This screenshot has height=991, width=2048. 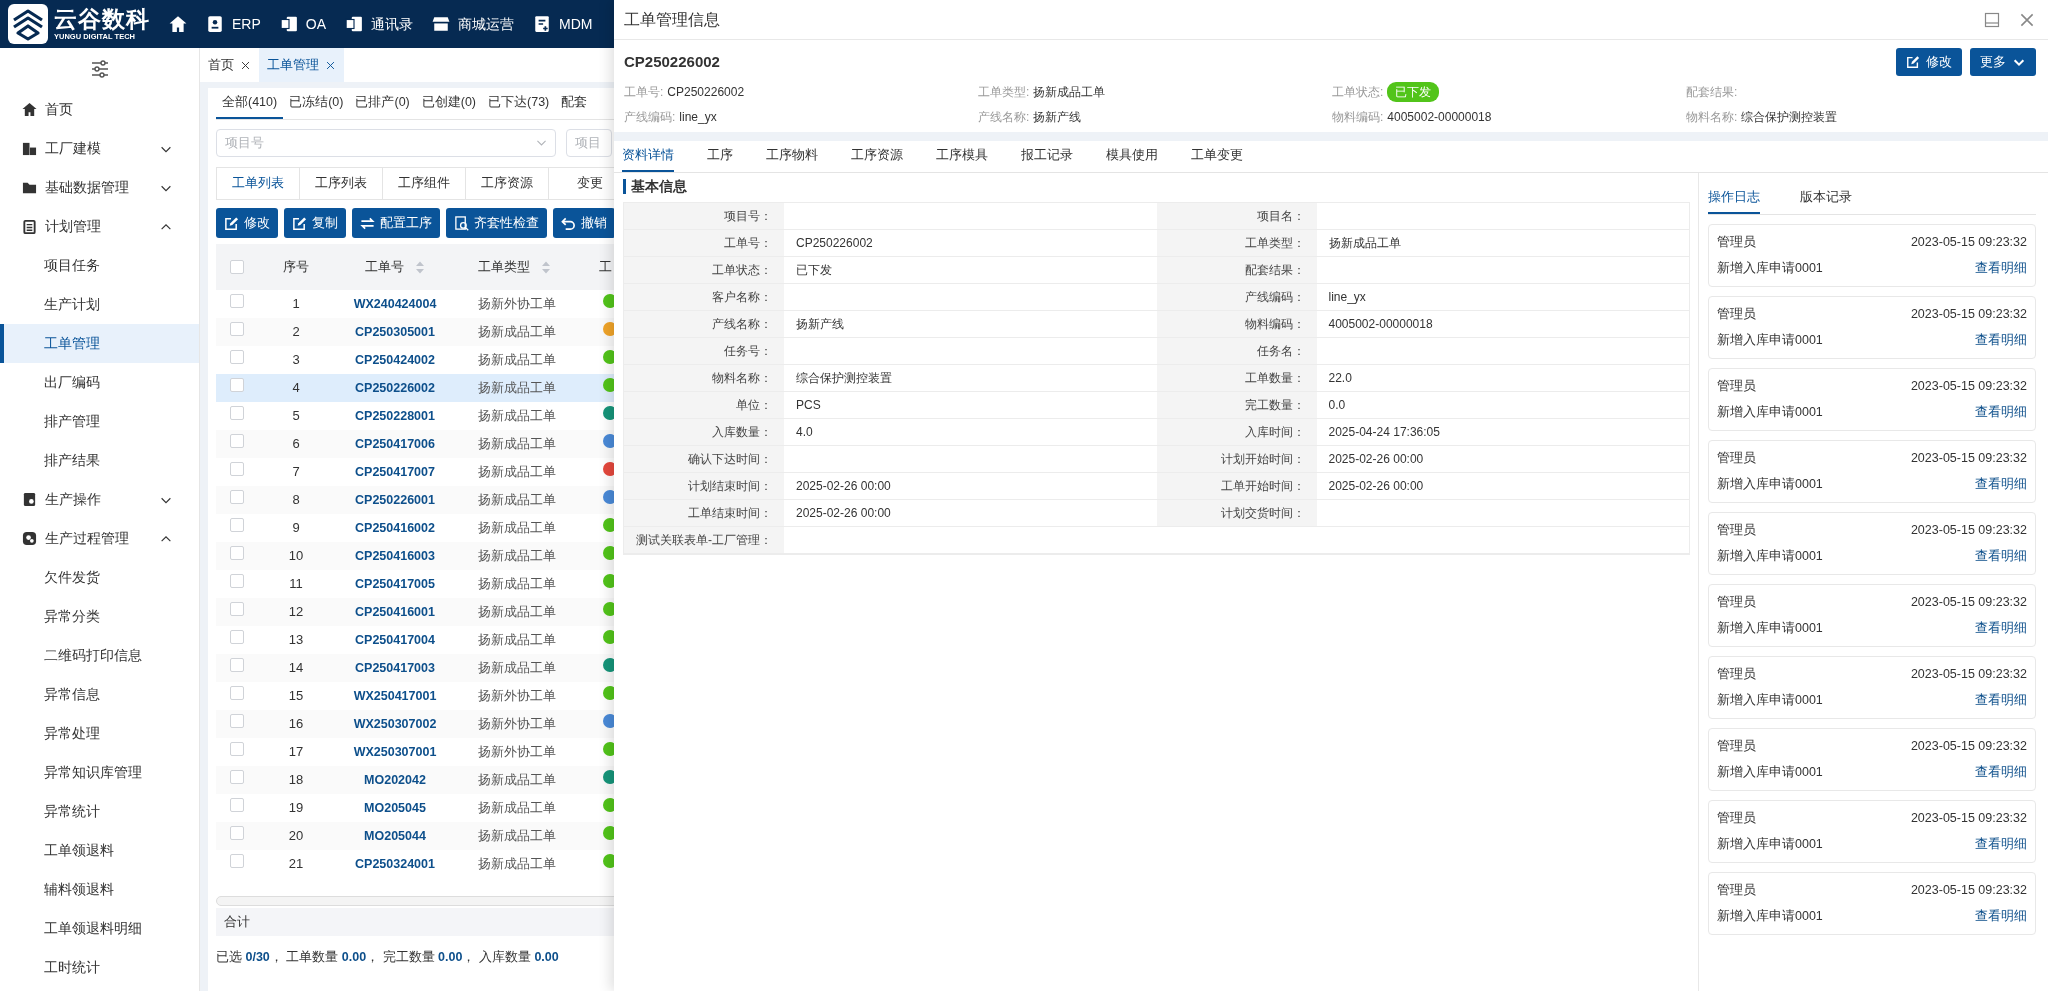 I want to click on status-tab: 已排产(0), so click(x=382, y=103).